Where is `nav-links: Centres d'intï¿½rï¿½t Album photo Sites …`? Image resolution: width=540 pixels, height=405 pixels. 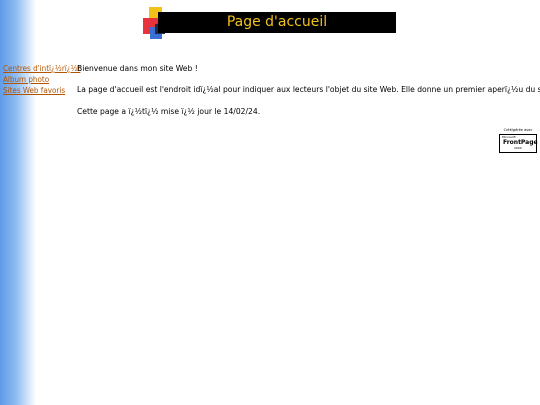
nav-links: Centres d'intï¿½rï¿½t Album photo Sites … is located at coordinates (41, 79).